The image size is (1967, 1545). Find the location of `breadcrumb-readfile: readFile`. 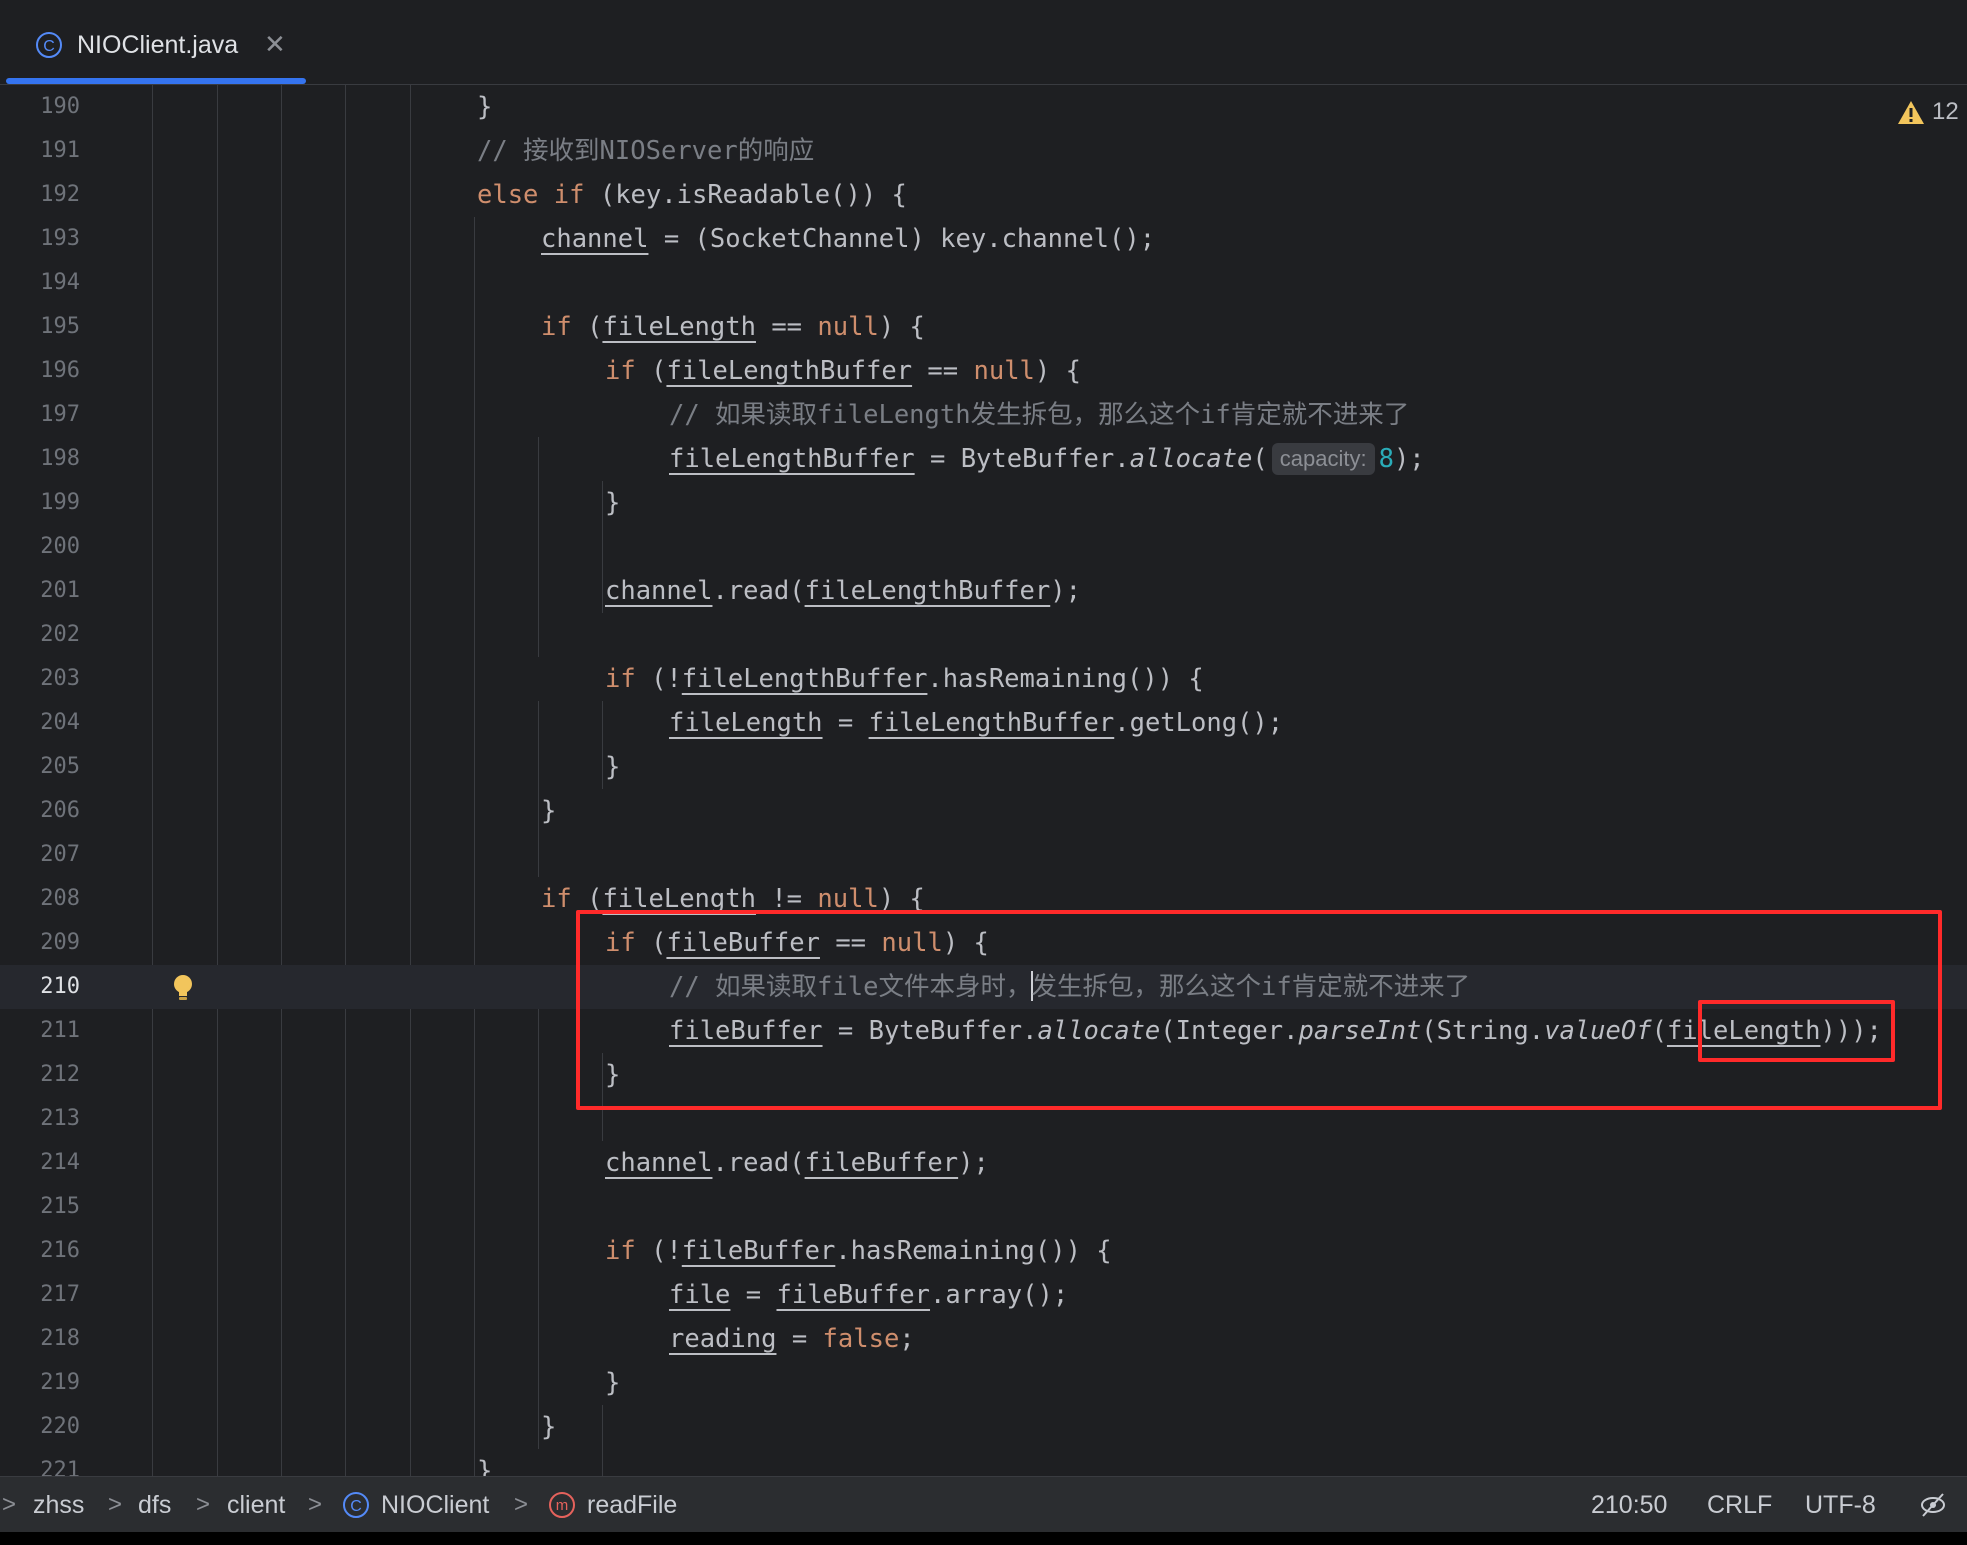

breadcrumb-readfile: readFile is located at coordinates (632, 1505).